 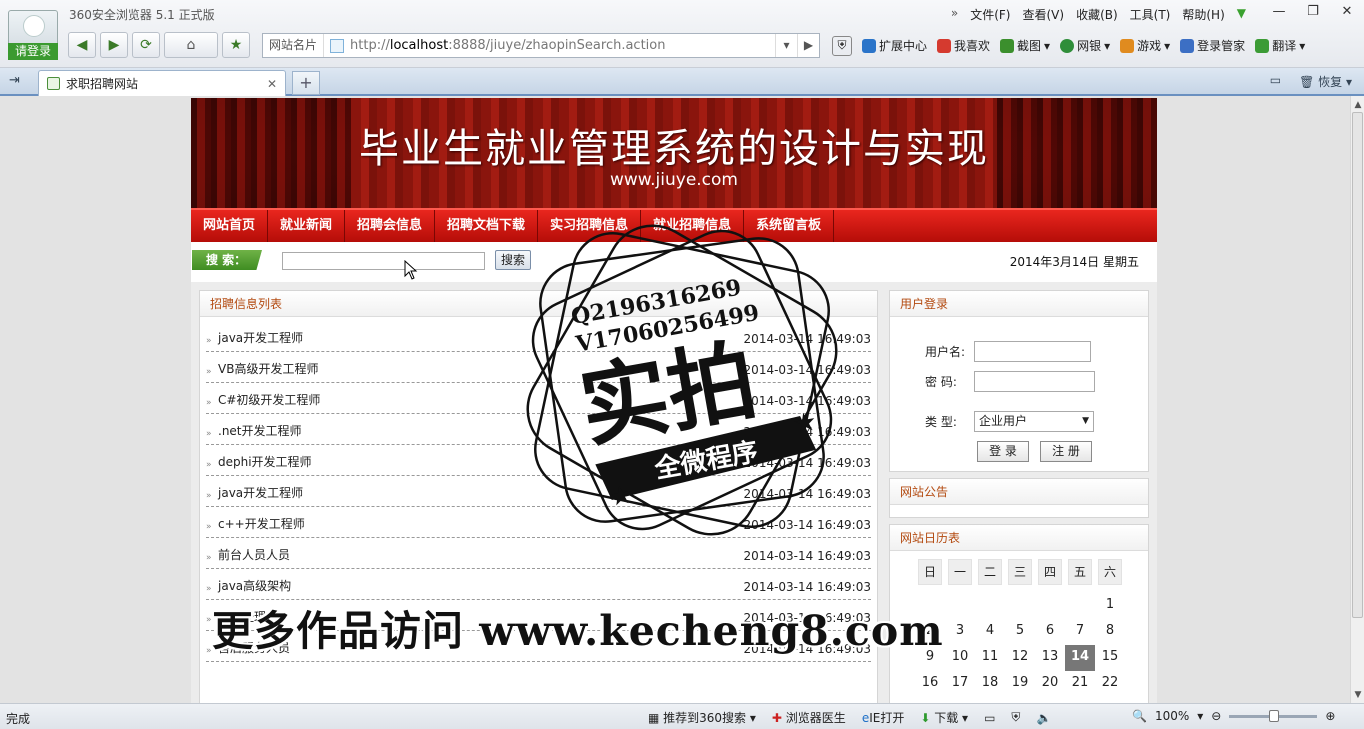 What do you see at coordinates (693, 226) in the screenshot?
I see `nav-jobs: 就业招聘信息` at bounding box center [693, 226].